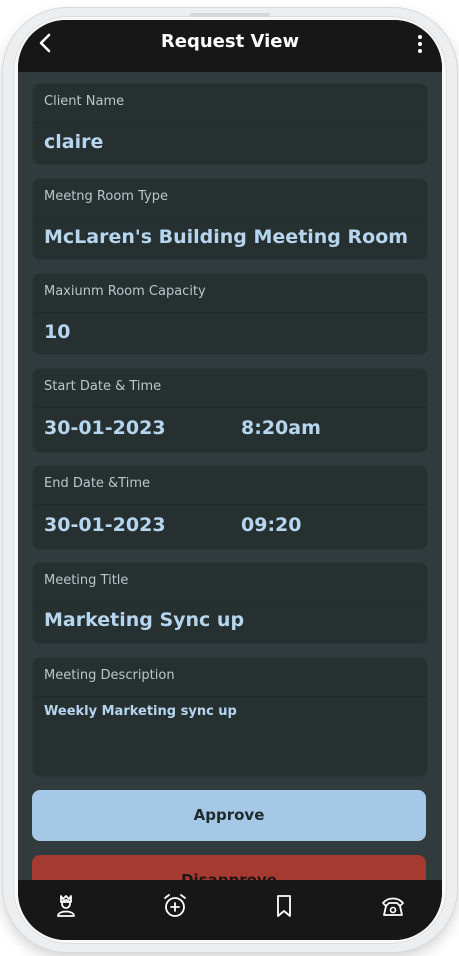 The image size is (459, 956). What do you see at coordinates (229, 815) in the screenshot?
I see `approve-button: Approve` at bounding box center [229, 815].